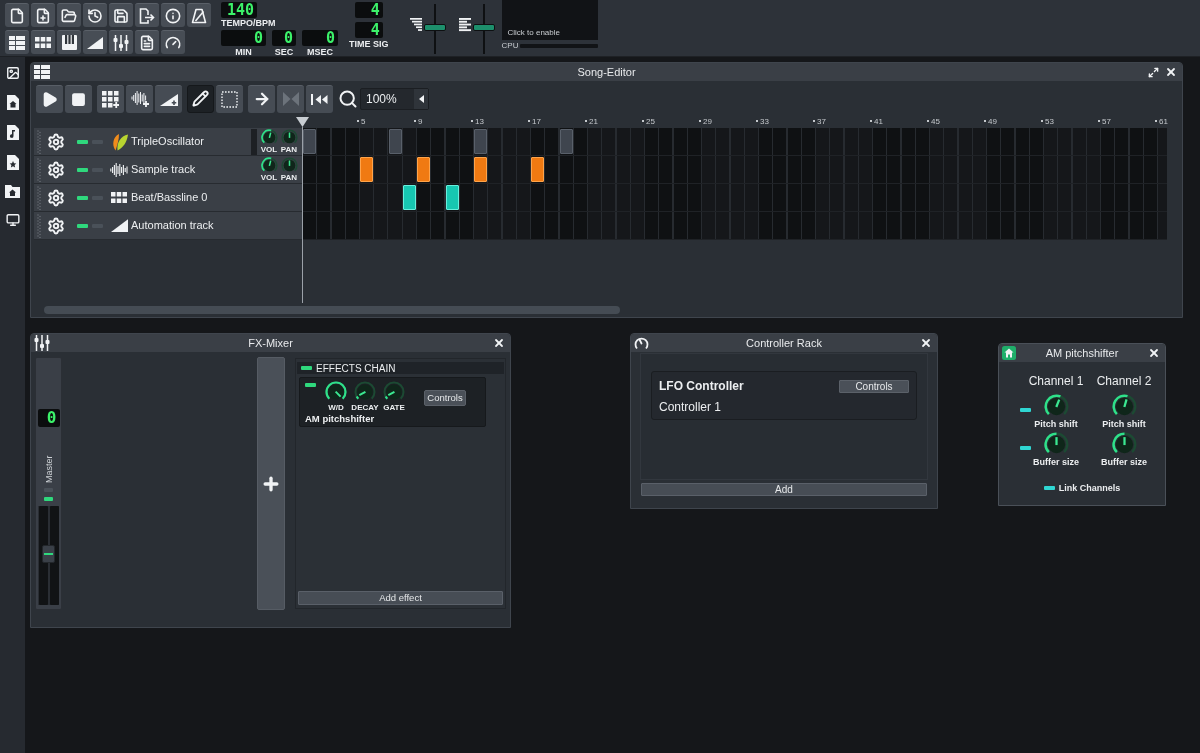 The width and height of the screenshot is (1200, 753). Describe the element at coordinates (49, 98) in the screenshot. I see `play-button` at that location.